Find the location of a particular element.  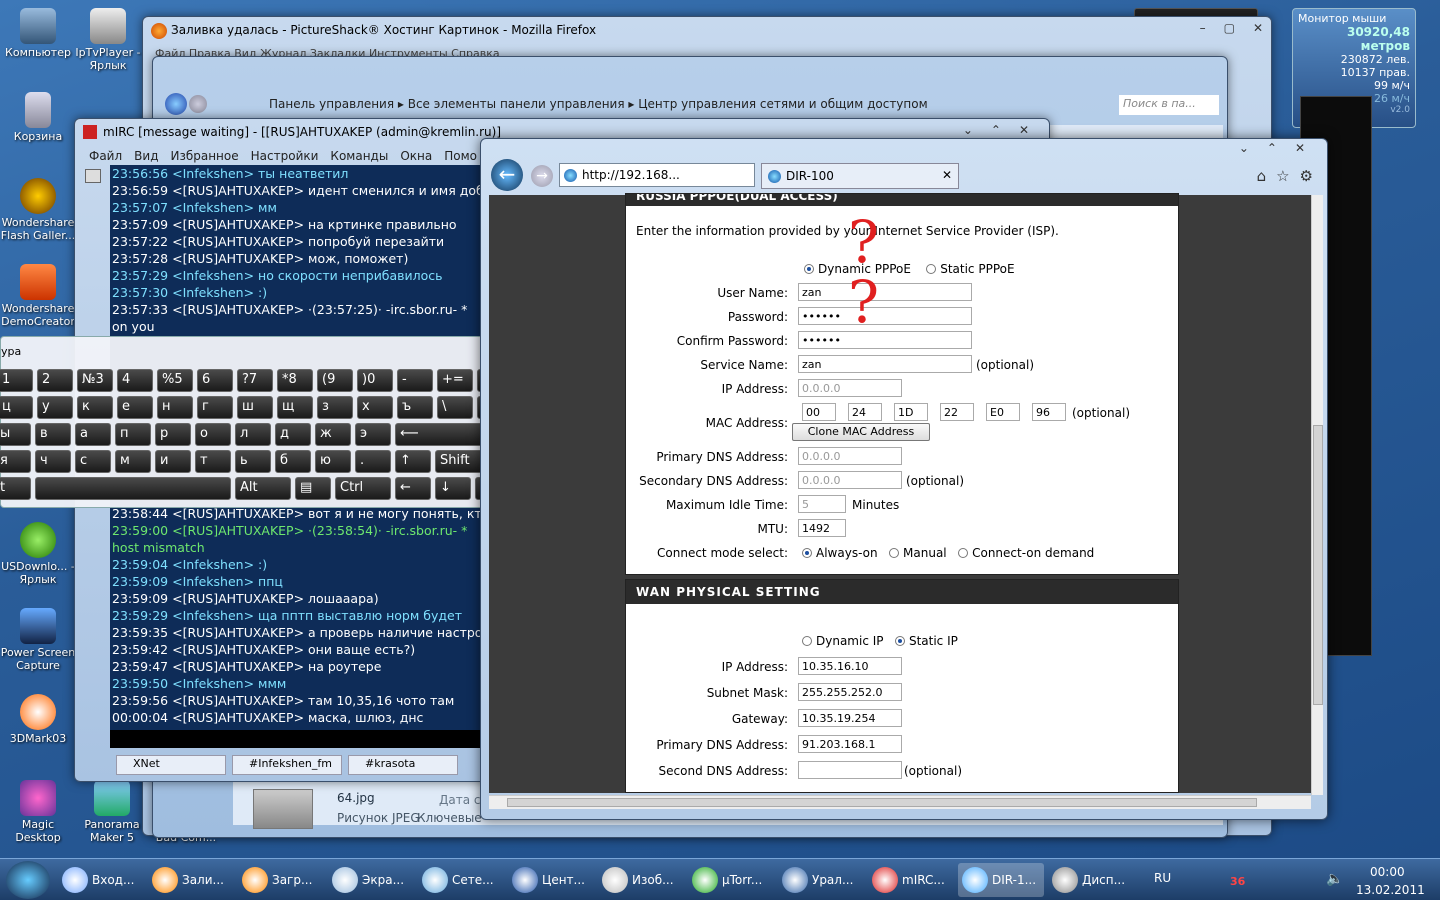

key-с: с is located at coordinates (93, 461).